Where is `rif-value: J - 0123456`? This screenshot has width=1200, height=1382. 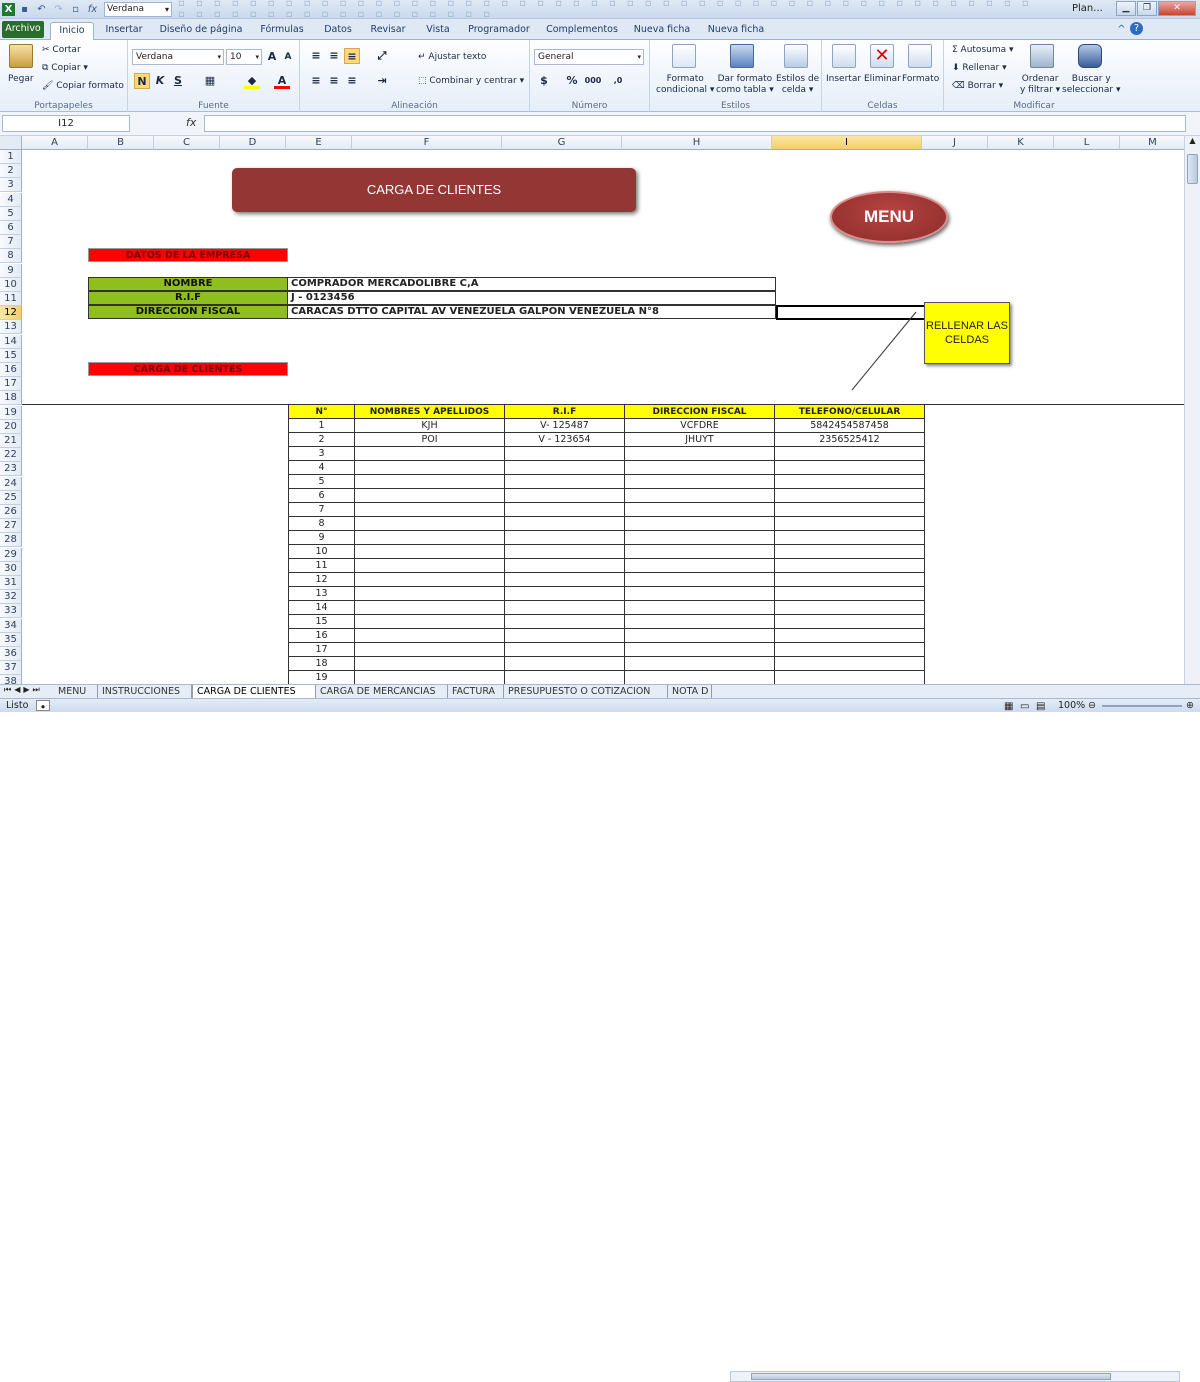 rif-value: J - 0123456 is located at coordinates (532, 298).